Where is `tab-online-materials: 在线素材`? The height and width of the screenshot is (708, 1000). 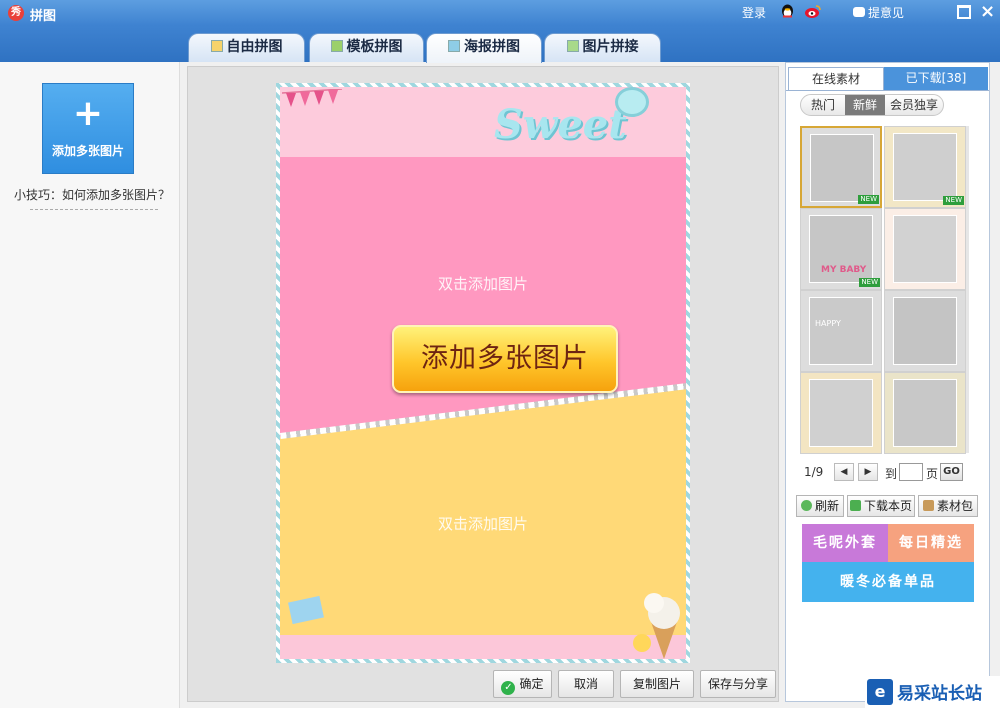
tab-online-materials: 在线素材 is located at coordinates (836, 79).